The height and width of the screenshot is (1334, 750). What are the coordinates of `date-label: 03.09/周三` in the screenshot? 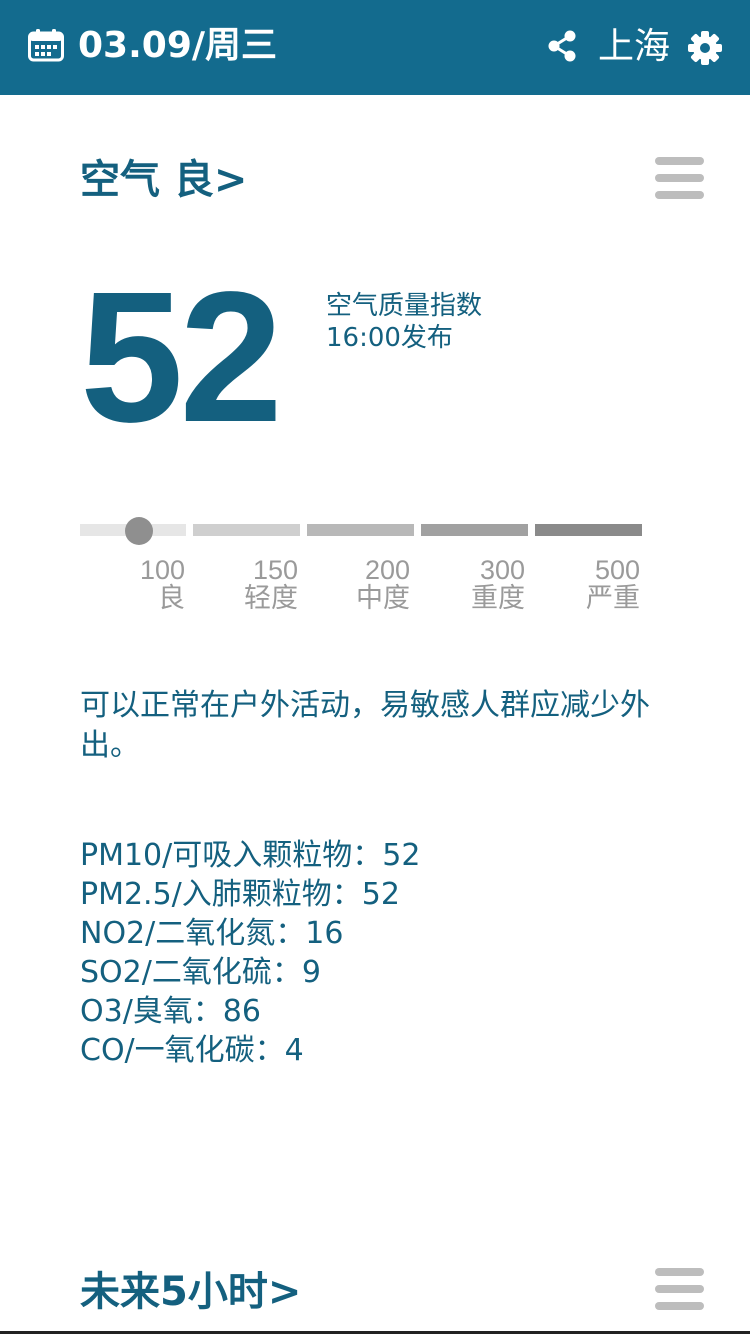 It's located at (177, 46).